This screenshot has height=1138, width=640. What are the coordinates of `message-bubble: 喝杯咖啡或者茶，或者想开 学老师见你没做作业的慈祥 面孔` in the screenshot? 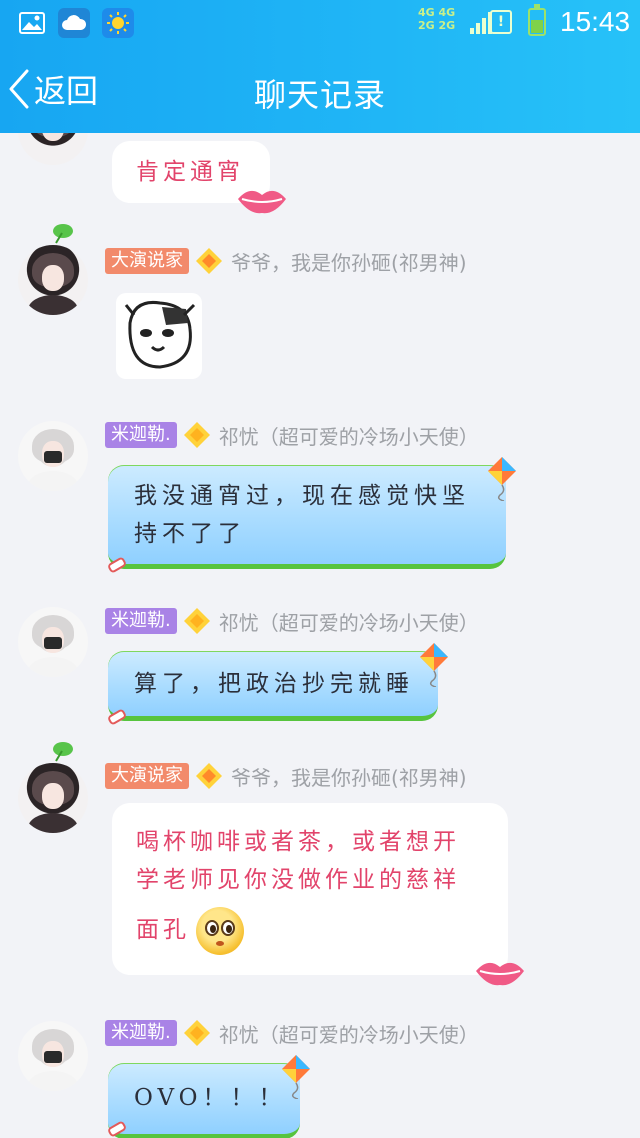 It's located at (310, 889).